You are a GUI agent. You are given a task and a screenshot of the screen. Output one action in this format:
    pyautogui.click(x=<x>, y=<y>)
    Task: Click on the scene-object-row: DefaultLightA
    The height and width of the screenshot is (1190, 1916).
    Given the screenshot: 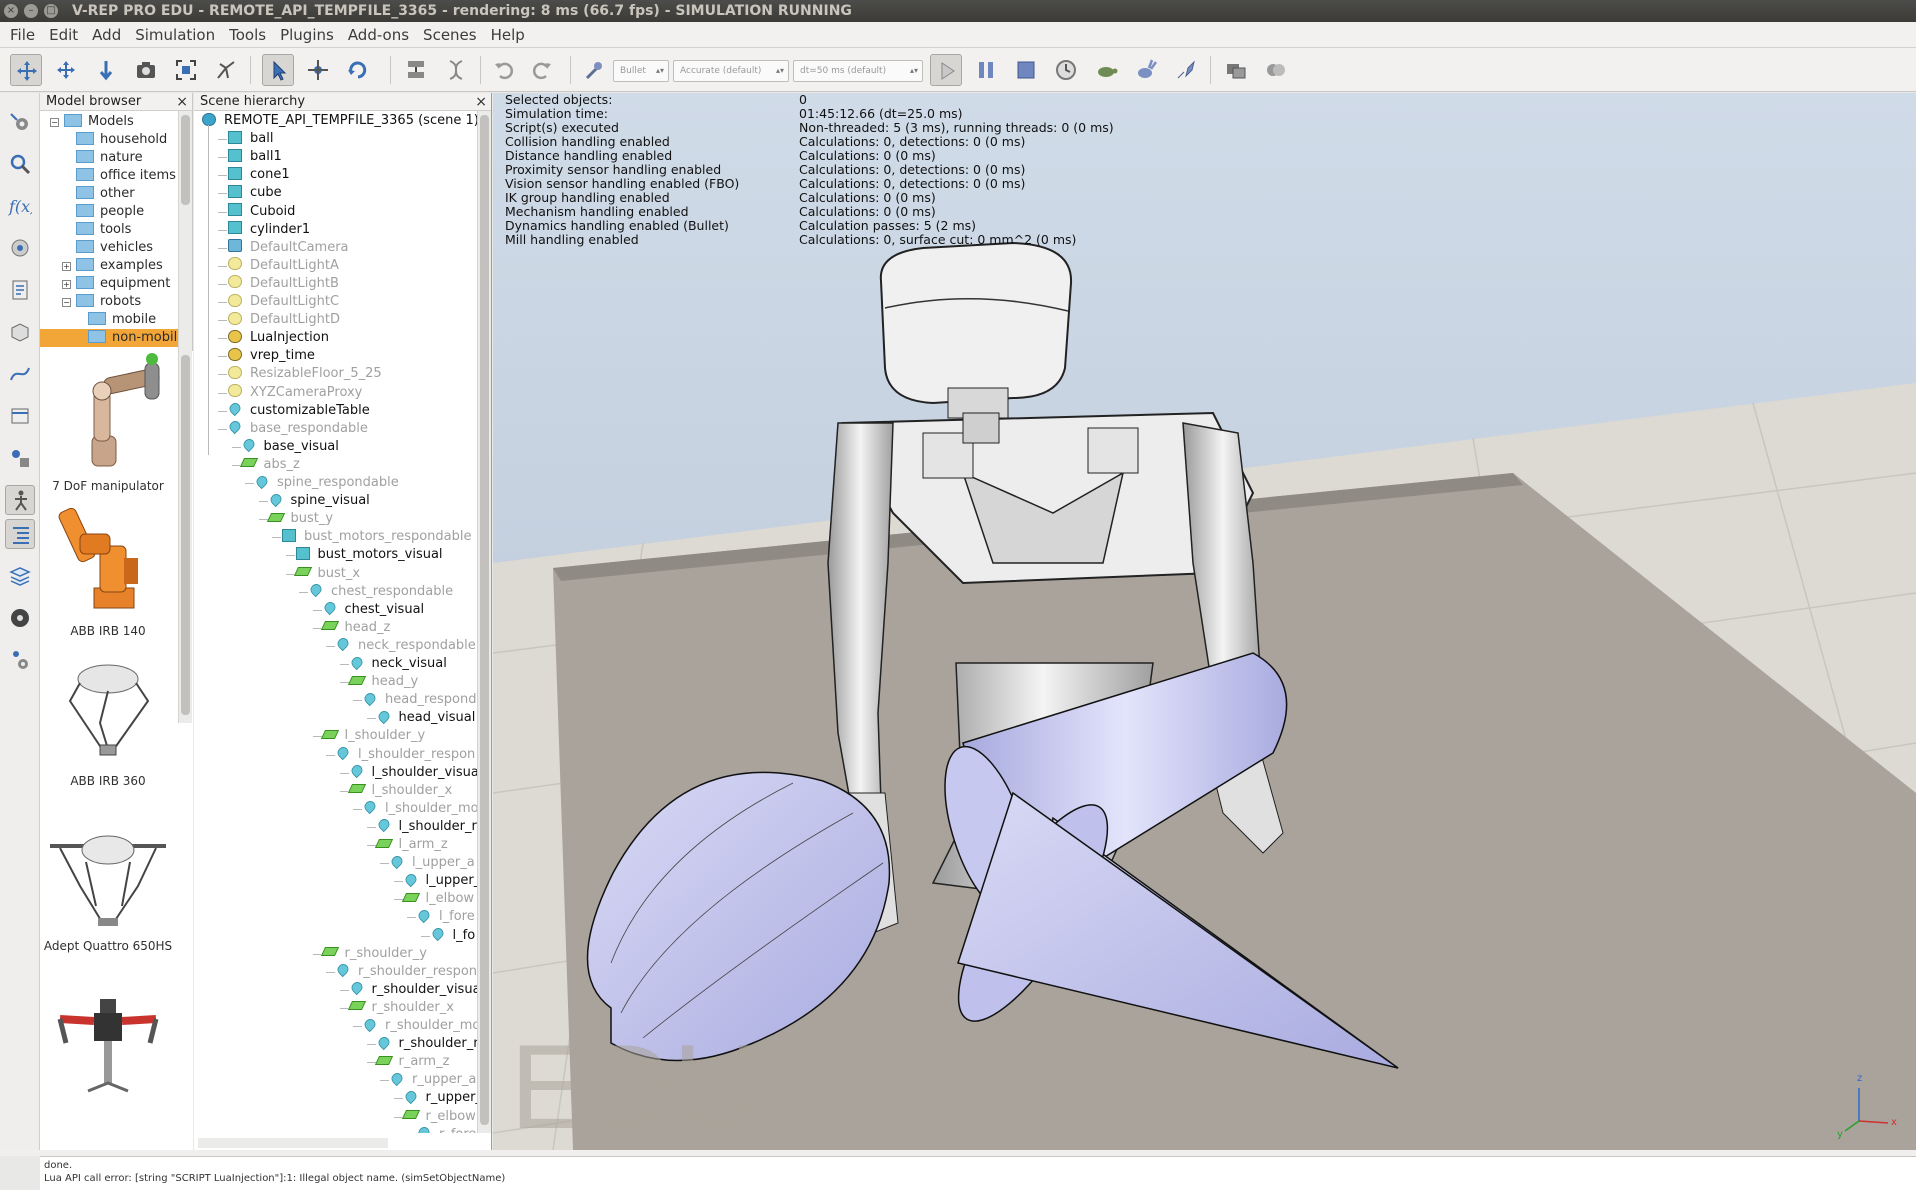 What is the action you would take?
    pyautogui.click(x=283, y=266)
    